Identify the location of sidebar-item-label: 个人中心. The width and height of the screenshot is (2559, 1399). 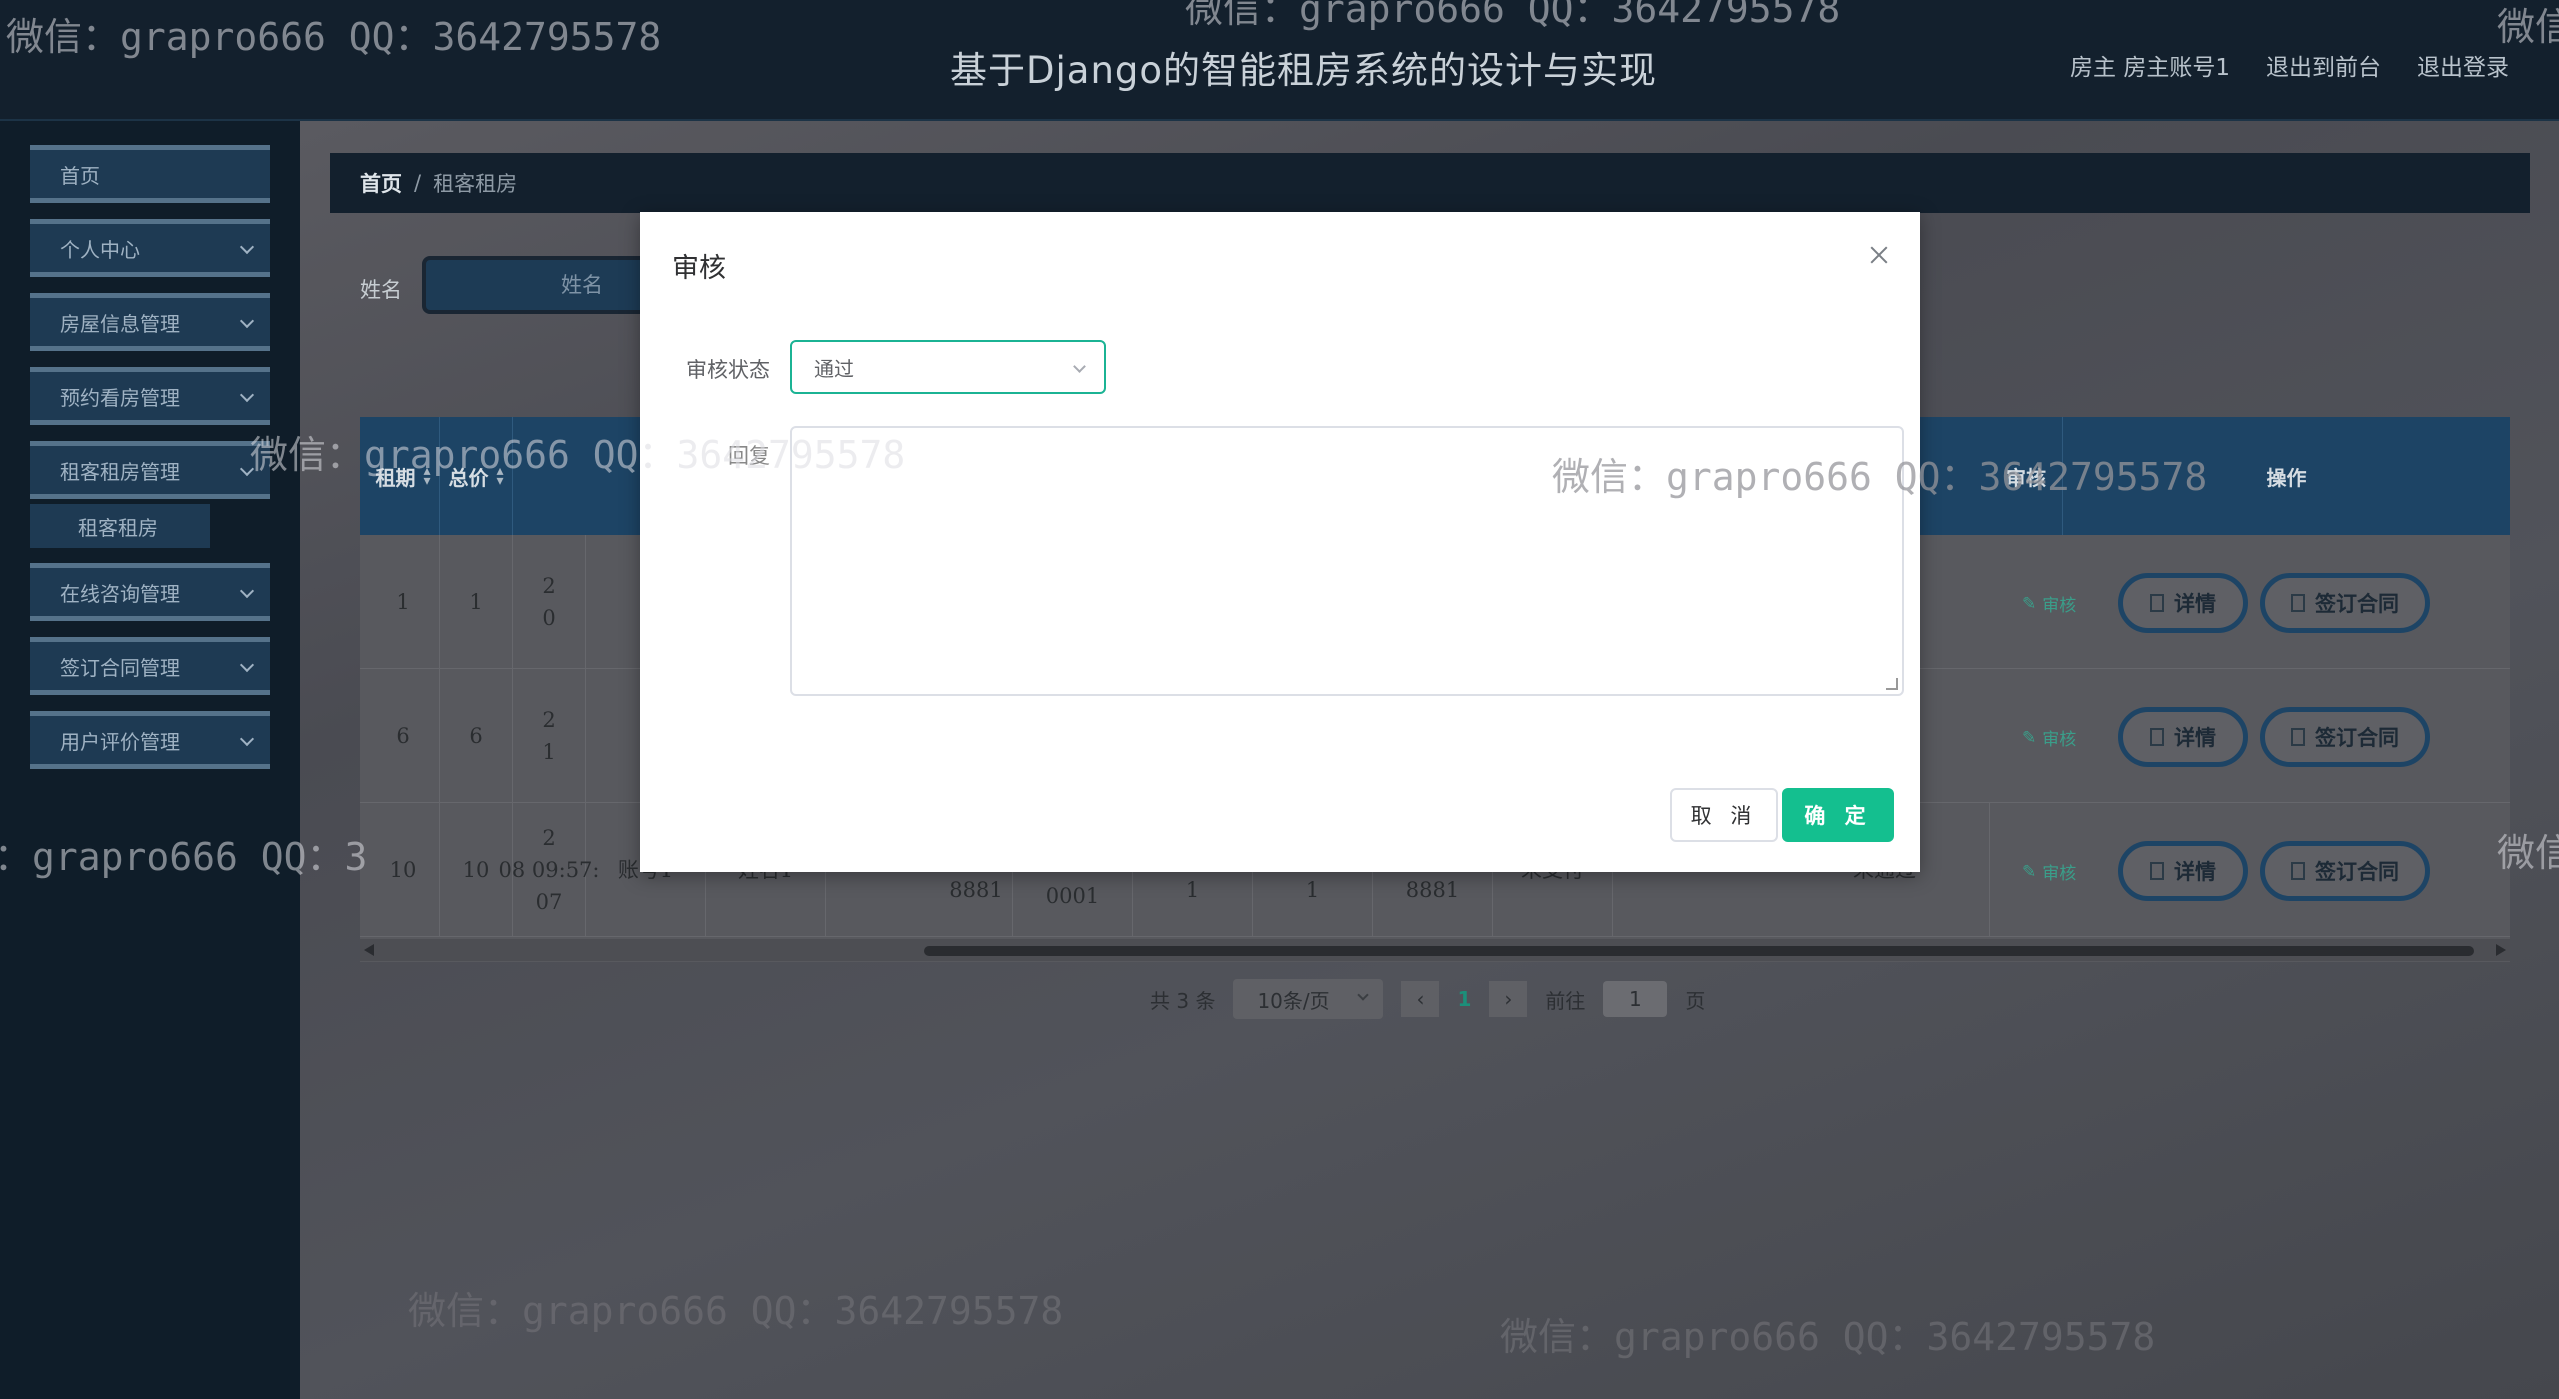
(100, 249).